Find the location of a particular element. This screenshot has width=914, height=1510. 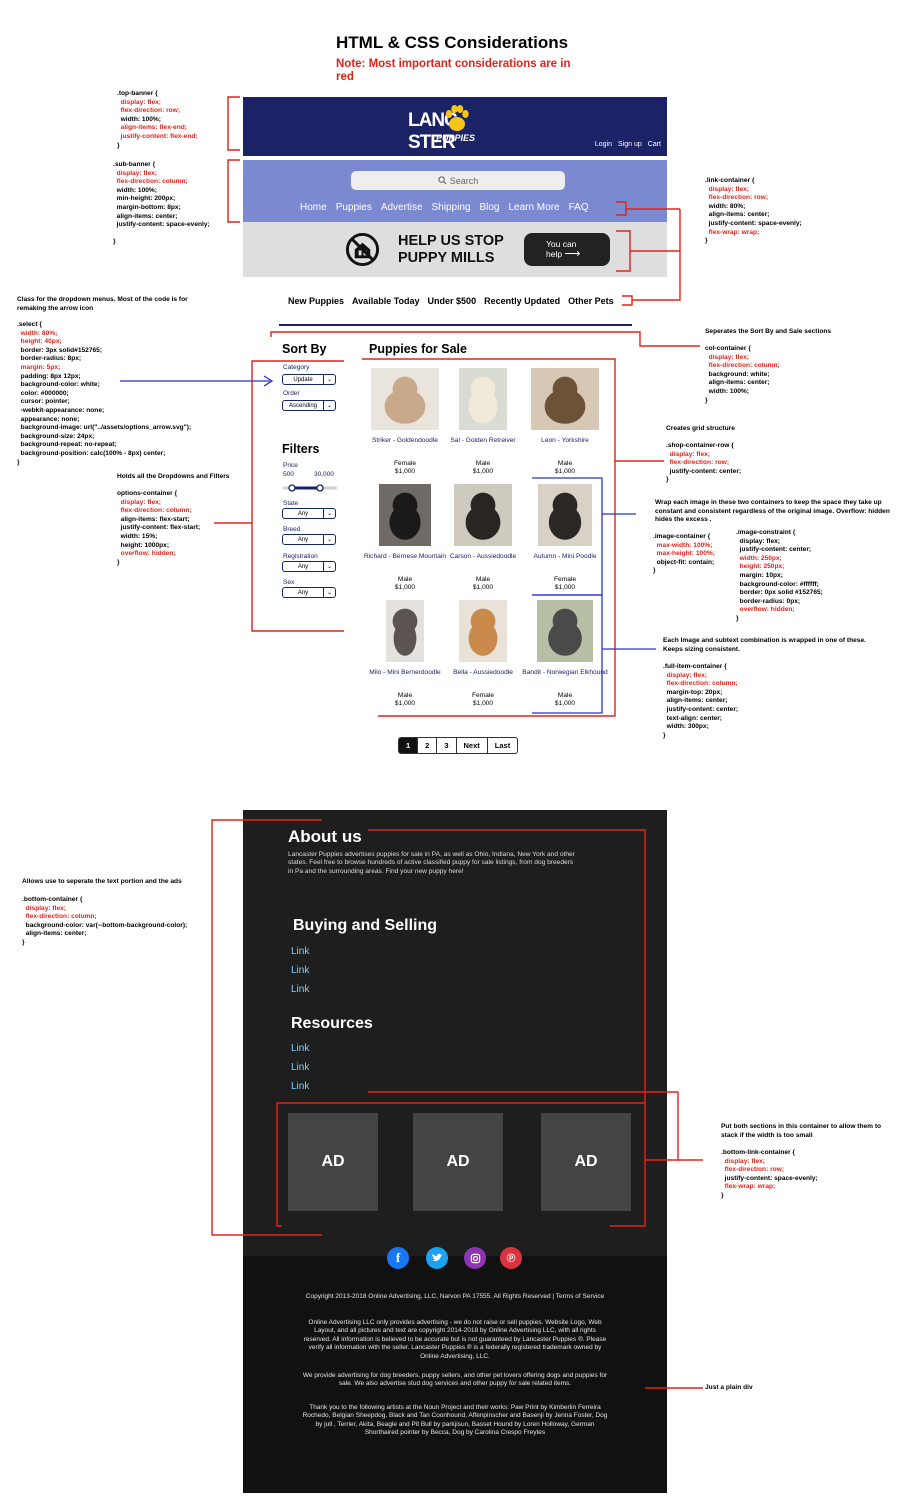

bracket-options is located at coordinates (297, 496).